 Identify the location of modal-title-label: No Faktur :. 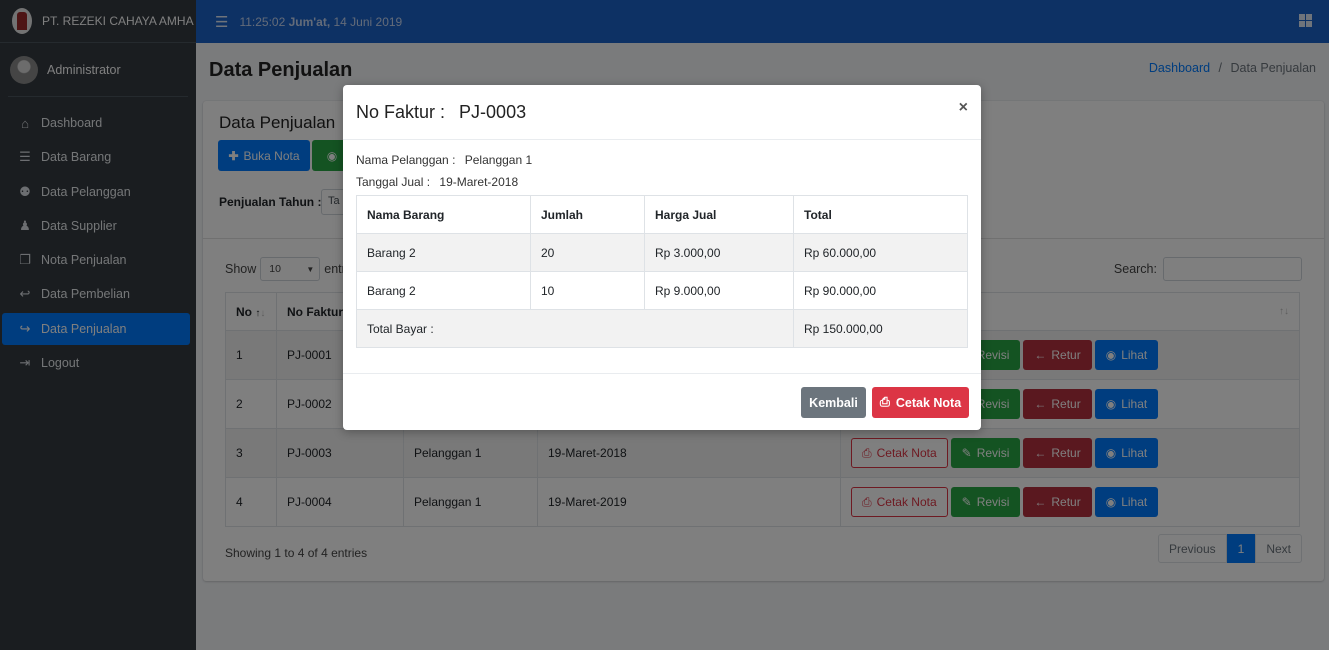
(401, 112).